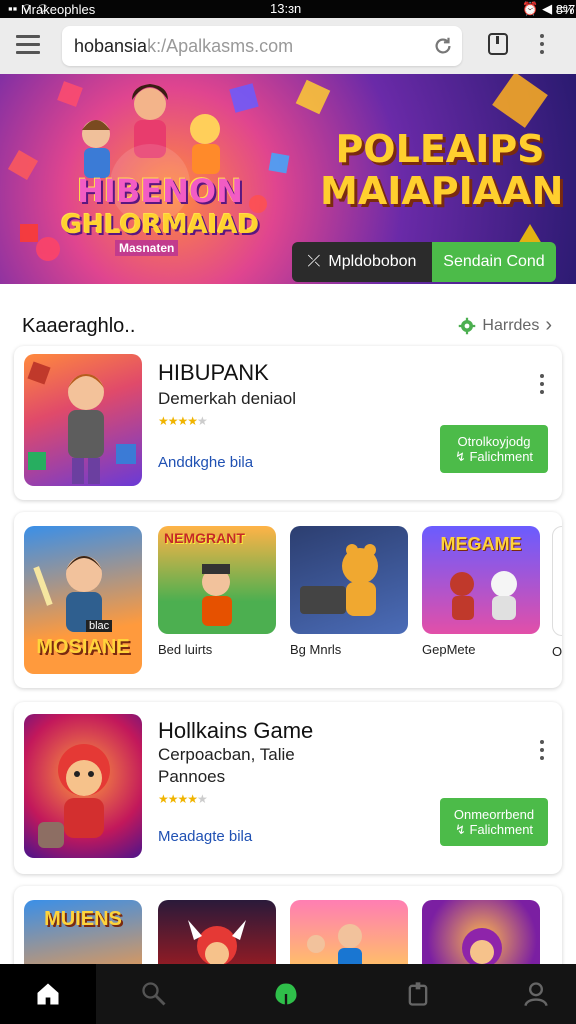 The width and height of the screenshot is (576, 1024). Describe the element at coordinates (536, 994) in the screenshot. I see `profile-icon` at that location.